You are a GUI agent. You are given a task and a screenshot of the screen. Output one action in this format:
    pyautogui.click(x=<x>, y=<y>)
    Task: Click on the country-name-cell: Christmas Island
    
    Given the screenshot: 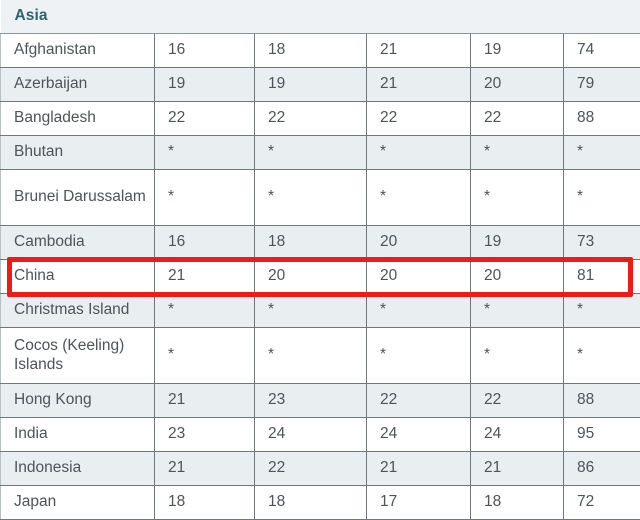 What is the action you would take?
    pyautogui.click(x=78, y=311)
    